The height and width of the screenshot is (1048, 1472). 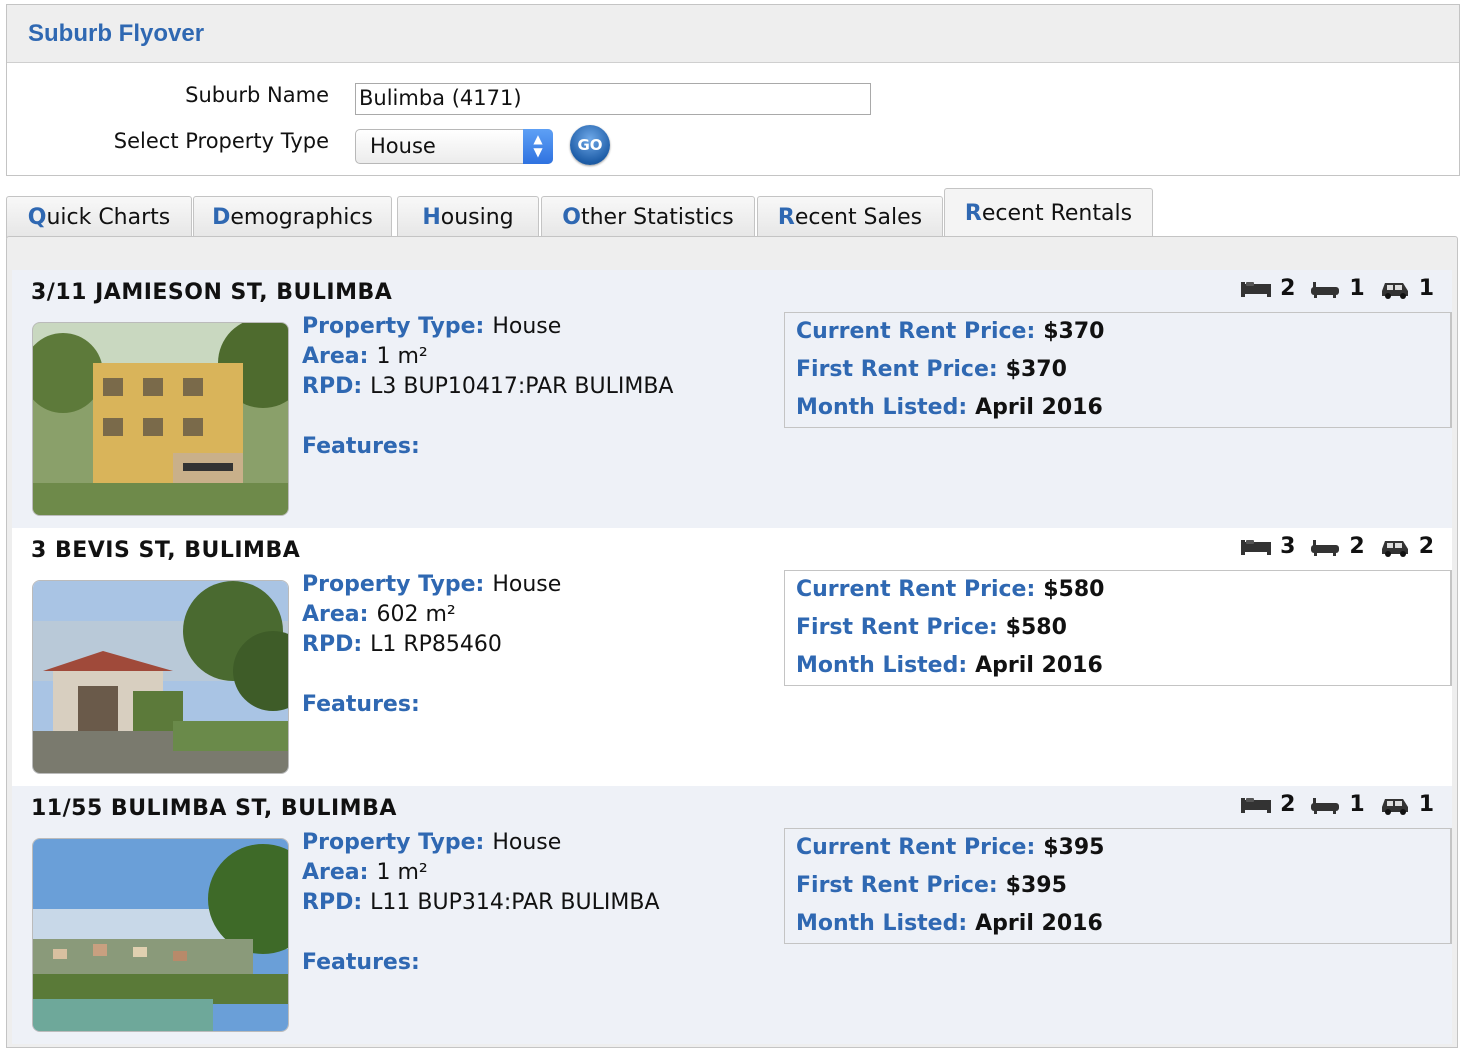 I want to click on tab-recent-sales: Recent Sales, so click(x=850, y=217).